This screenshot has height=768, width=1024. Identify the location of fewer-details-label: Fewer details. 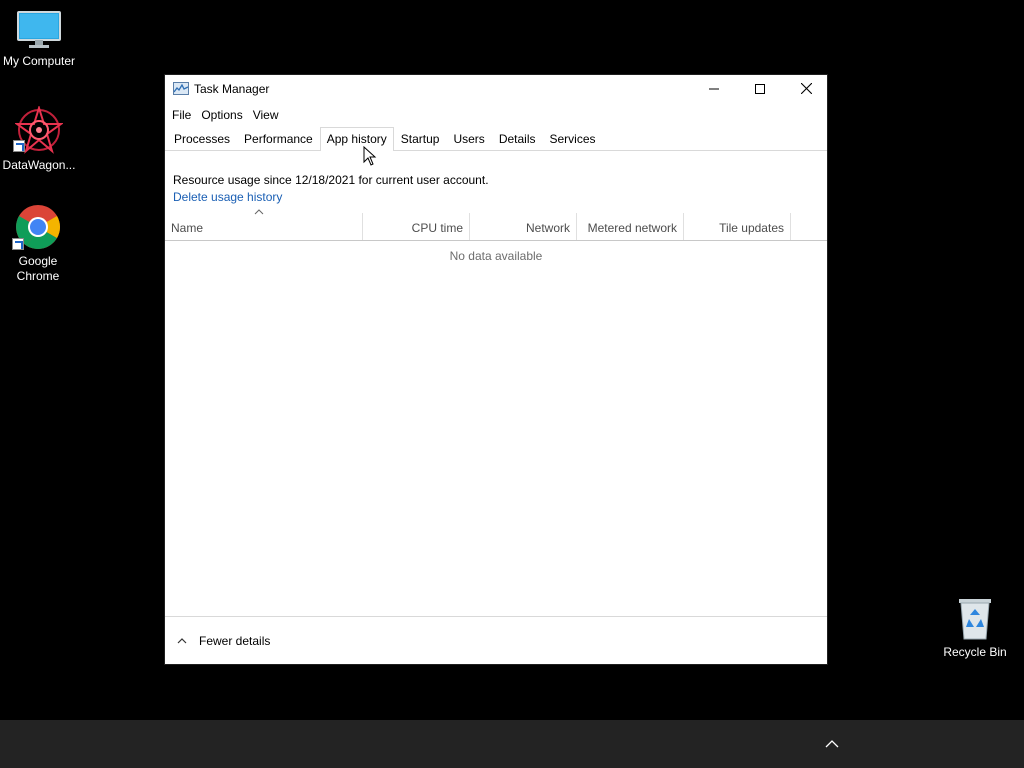
(235, 640).